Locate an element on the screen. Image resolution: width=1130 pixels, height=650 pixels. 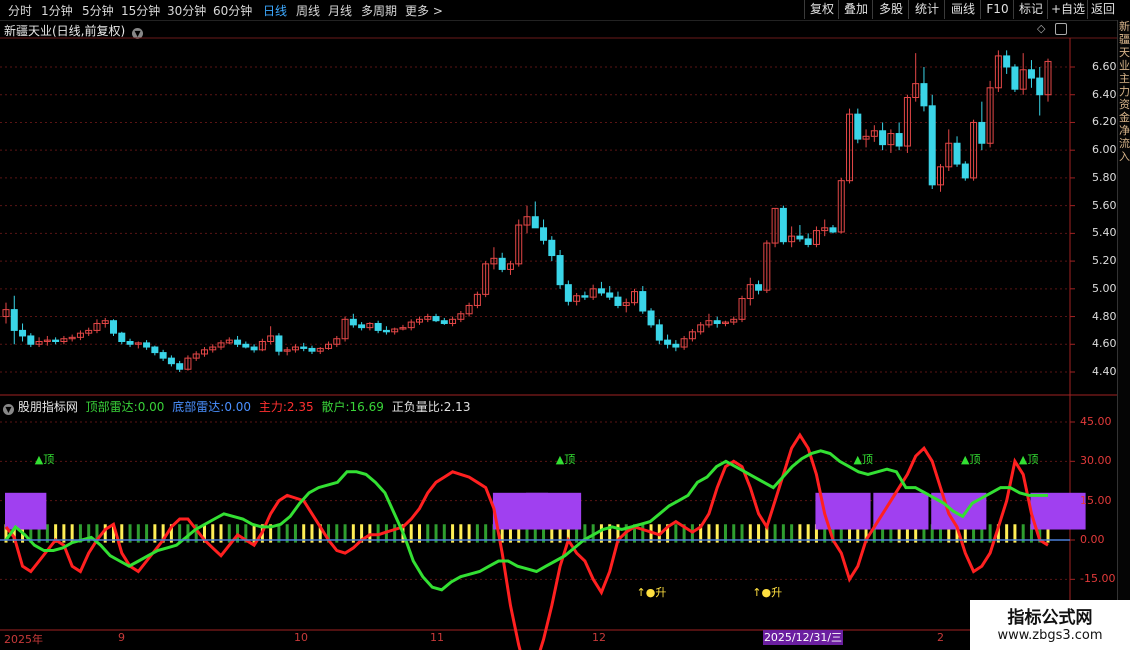
price-tick-label: 6.00 is located at coordinates (1104, 150).